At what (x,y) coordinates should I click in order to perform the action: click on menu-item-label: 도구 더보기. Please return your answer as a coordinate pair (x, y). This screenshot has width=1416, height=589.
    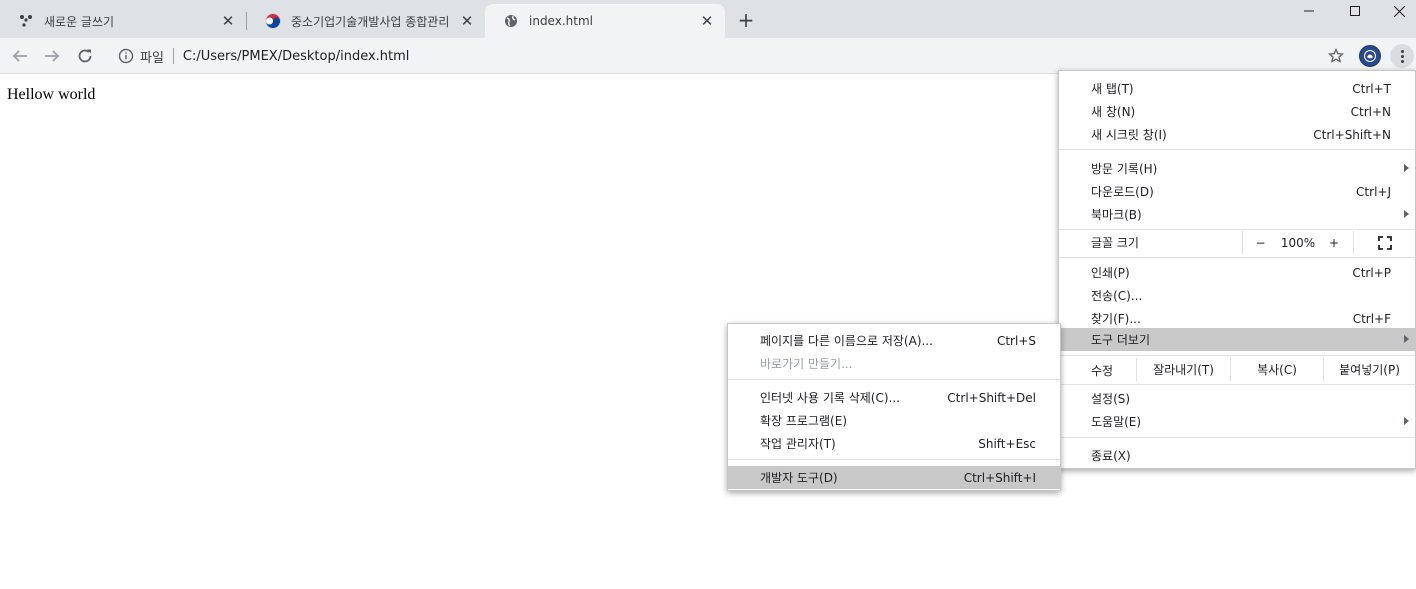
    Looking at the image, I should click on (1121, 340).